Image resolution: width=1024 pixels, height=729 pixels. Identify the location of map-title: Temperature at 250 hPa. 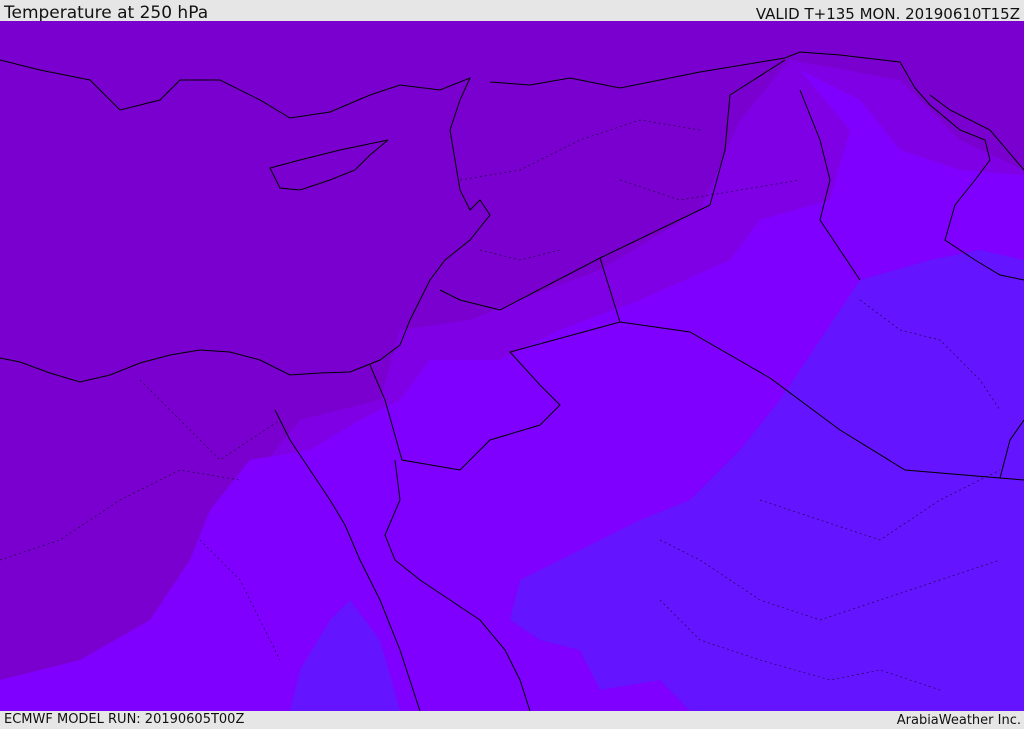
(106, 13).